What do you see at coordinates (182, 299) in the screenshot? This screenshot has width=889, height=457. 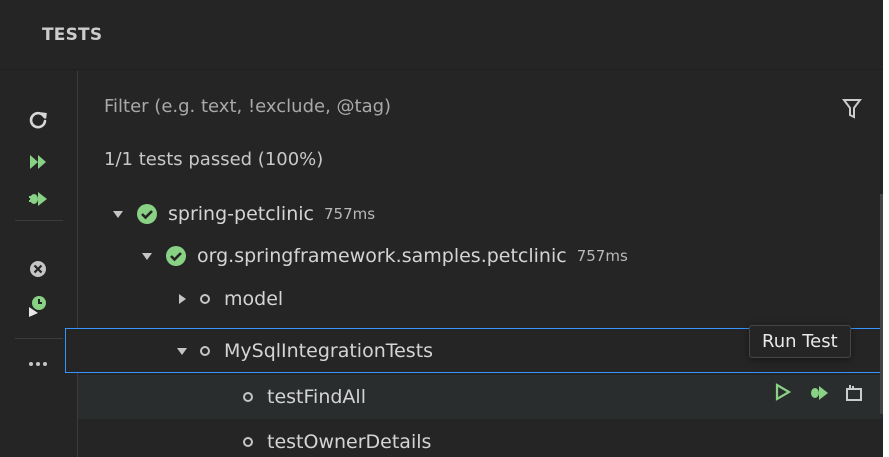 I see `chevron-right-icon` at bounding box center [182, 299].